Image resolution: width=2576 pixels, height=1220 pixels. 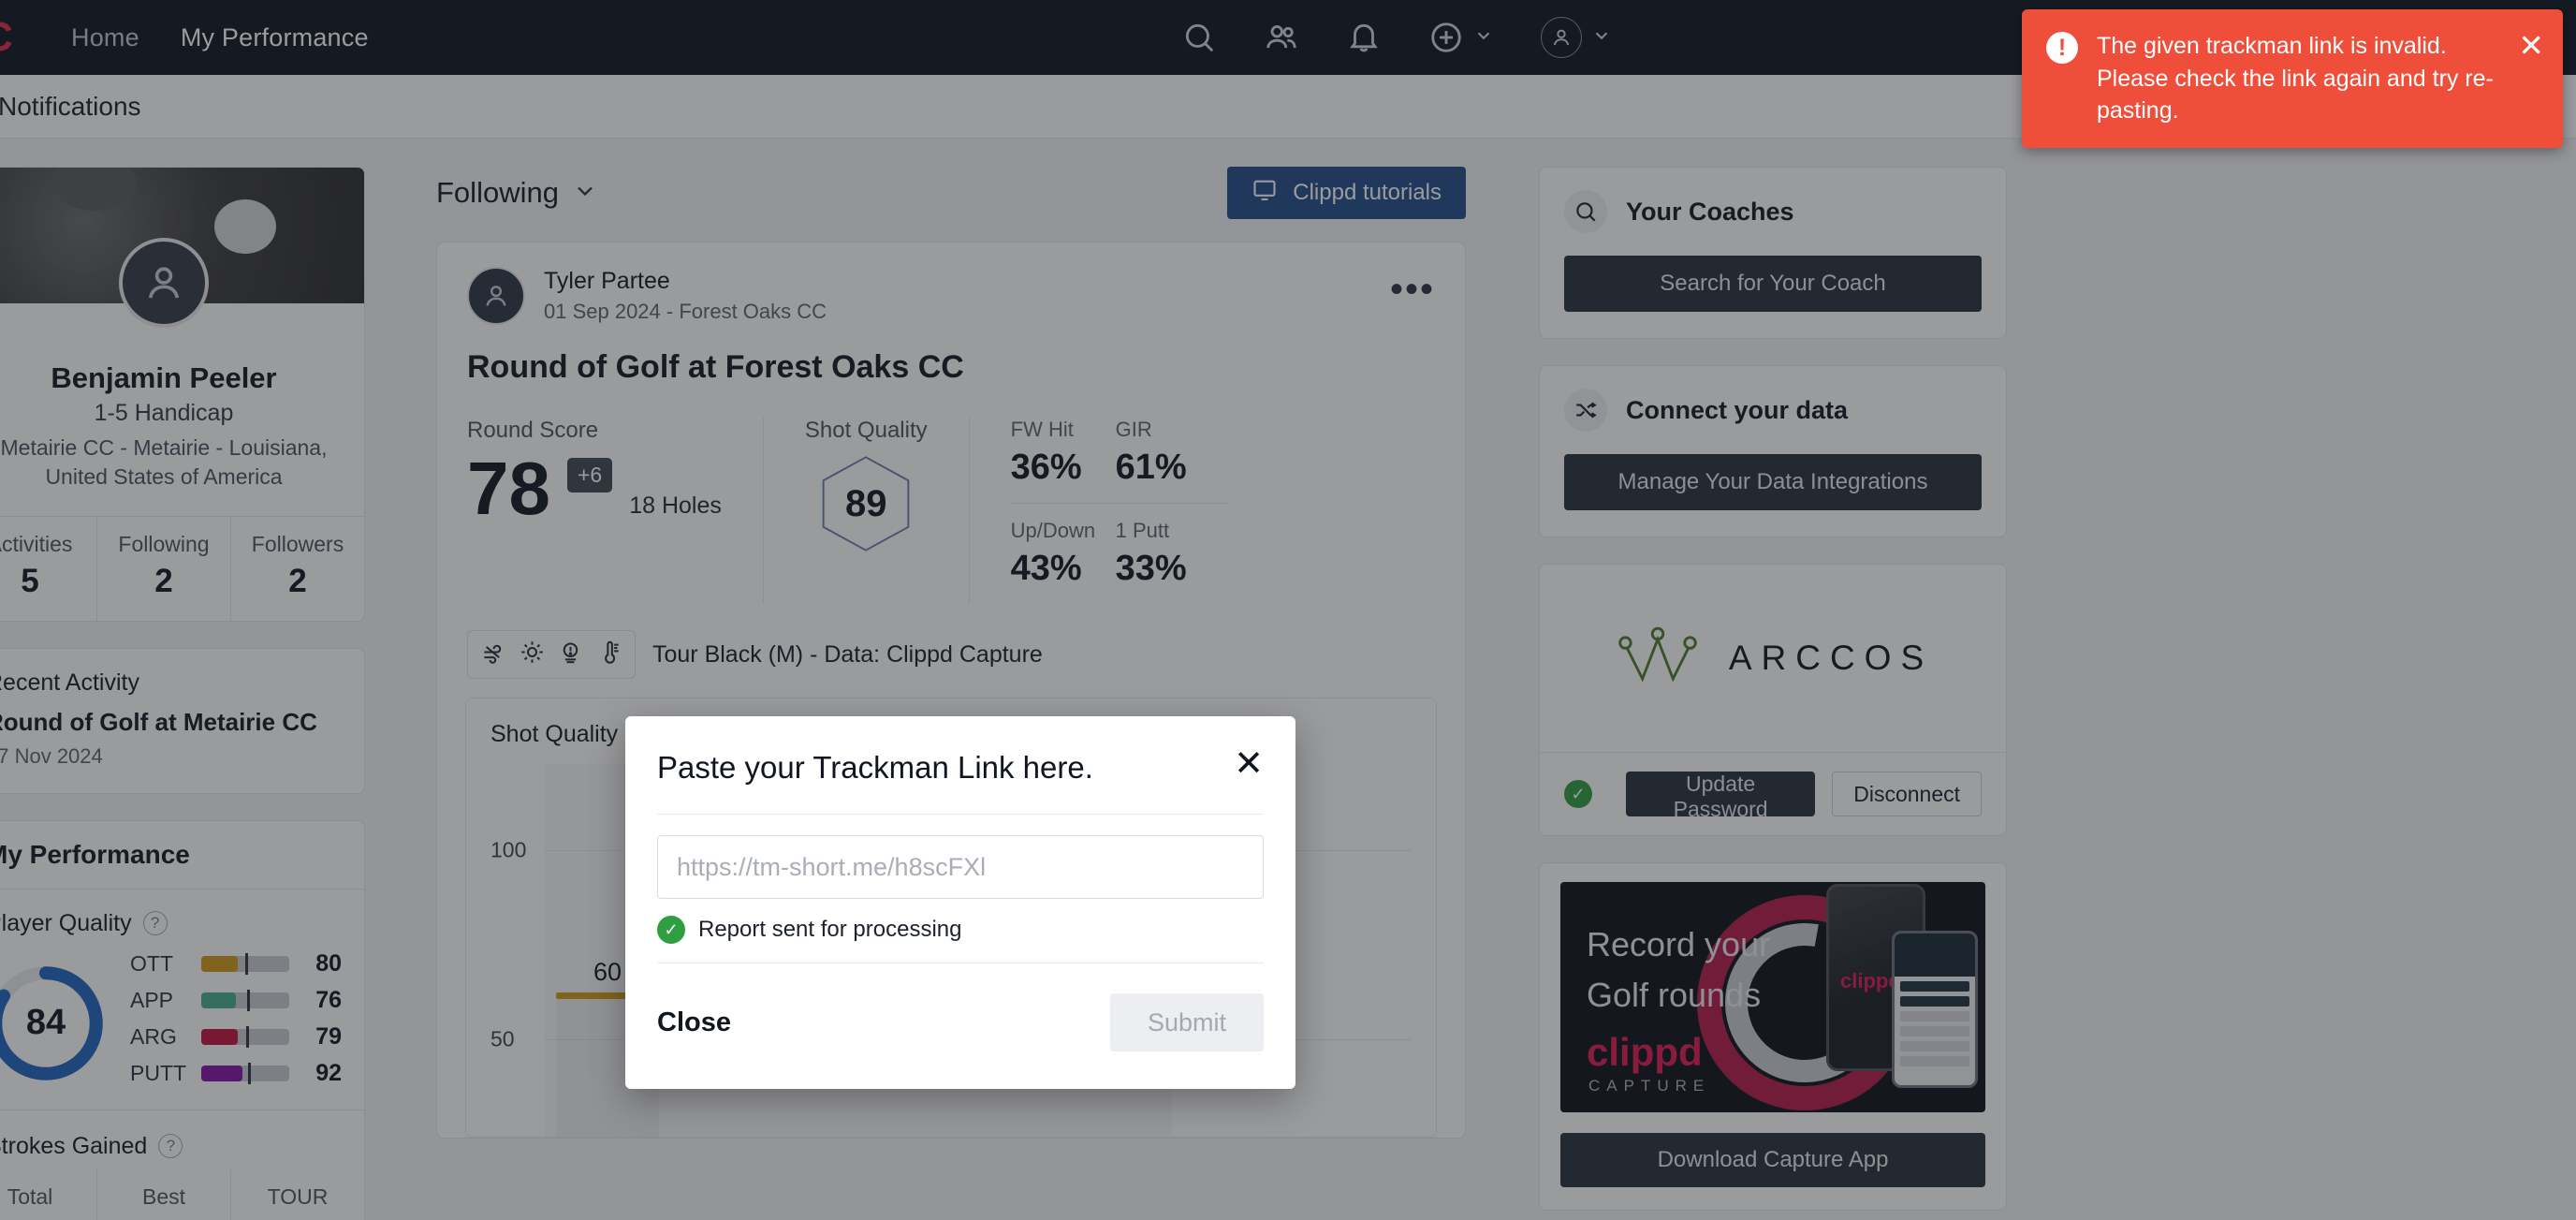 I want to click on alert-icon: !, so click(x=2062, y=48).